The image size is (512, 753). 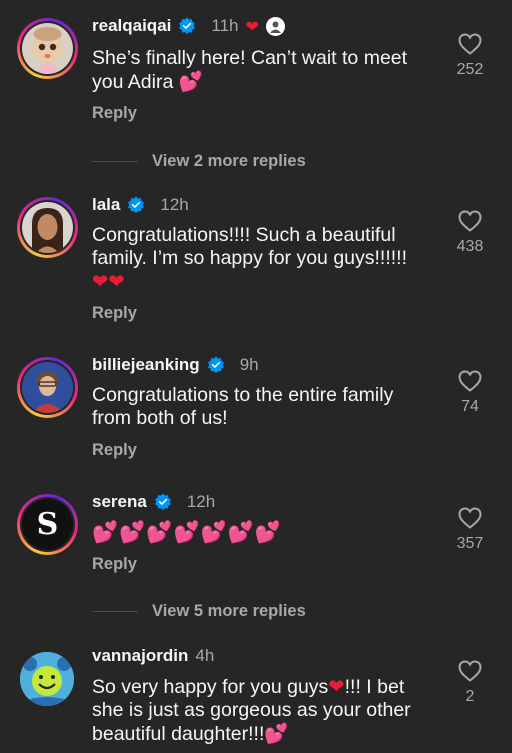 I want to click on username: realqaiqai, so click(x=131, y=26).